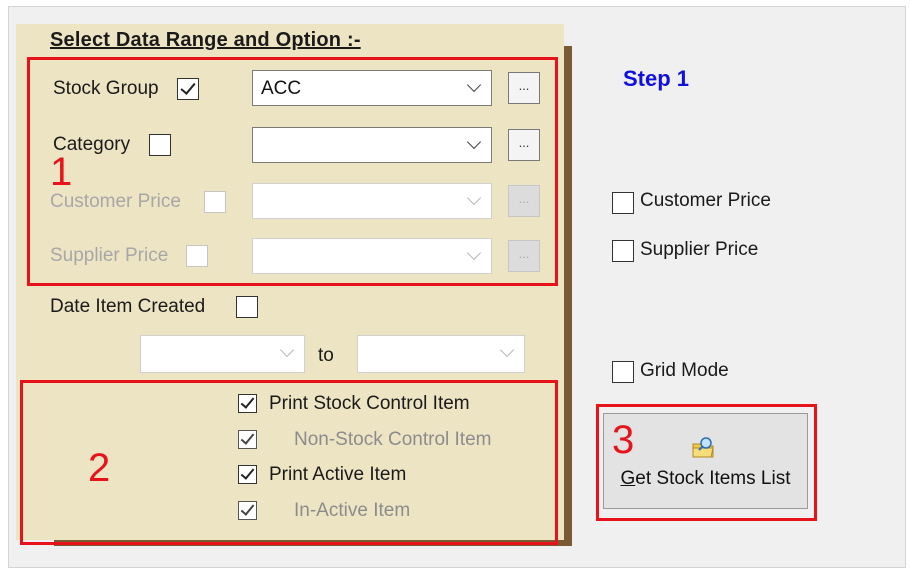 This screenshot has width=910, height=574. What do you see at coordinates (623, 251) in the screenshot?
I see `right-supplier-price-checkbox` at bounding box center [623, 251].